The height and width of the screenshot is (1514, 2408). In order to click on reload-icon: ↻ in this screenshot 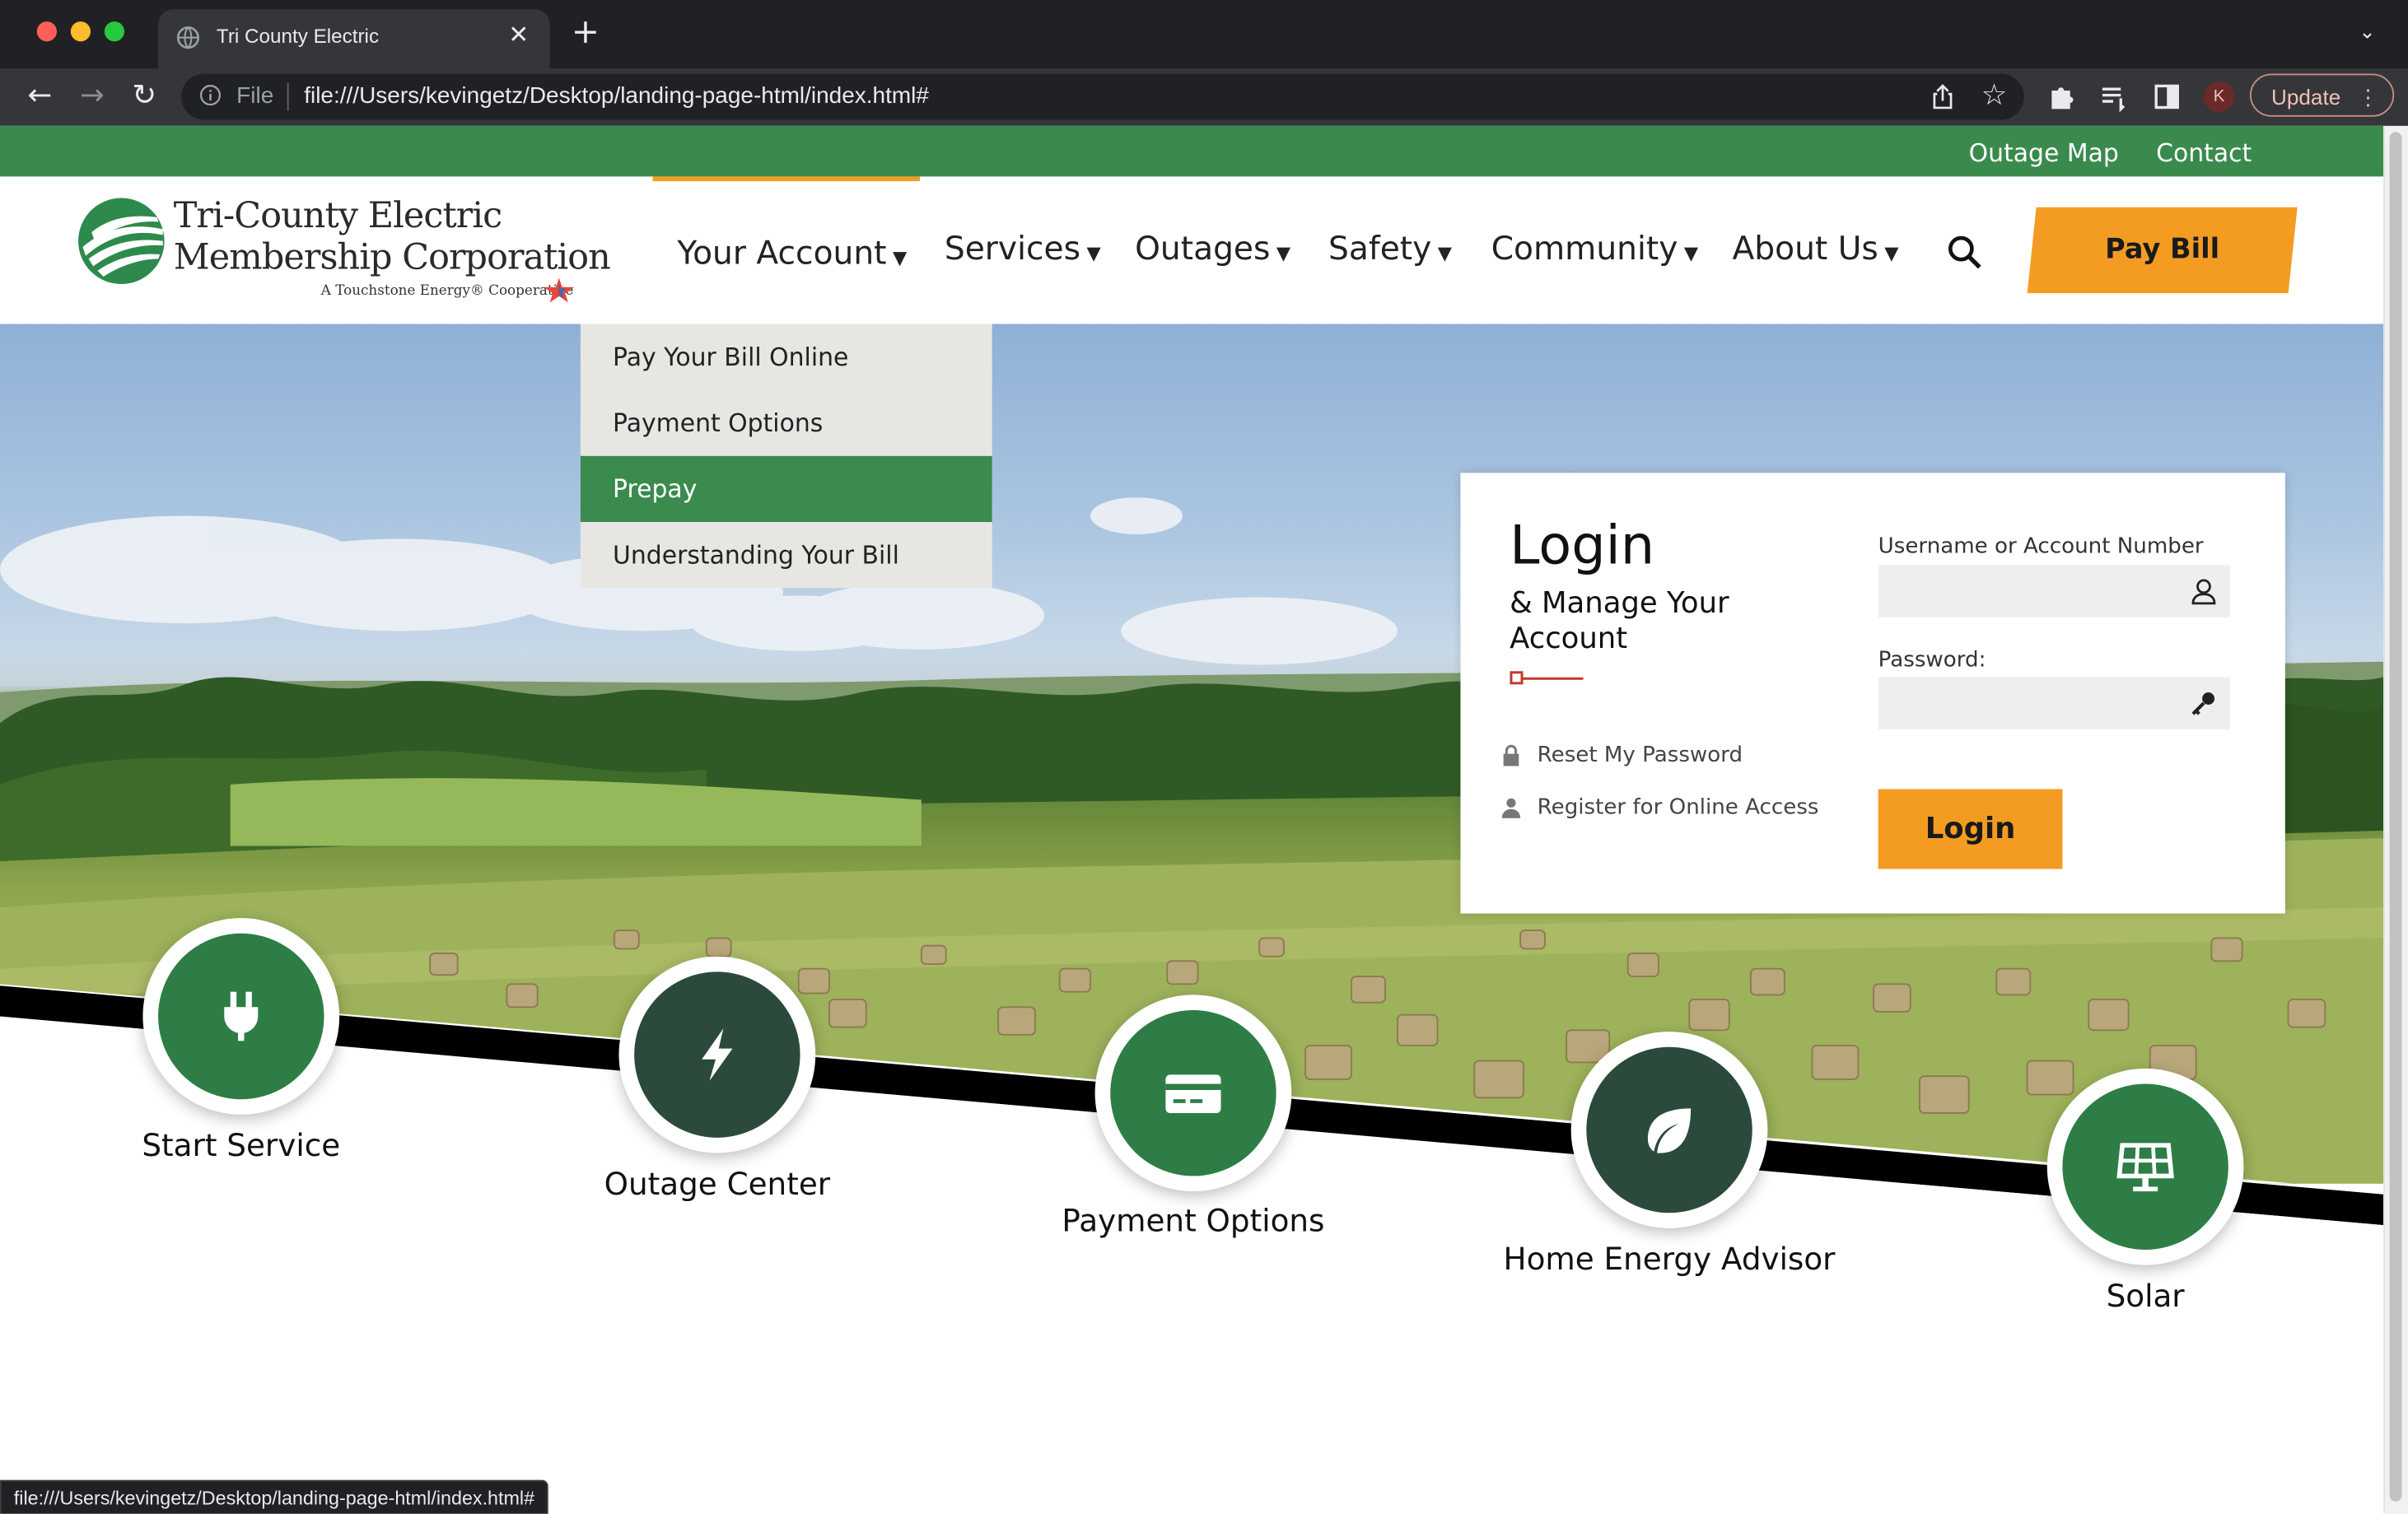, I will do `click(144, 95)`.